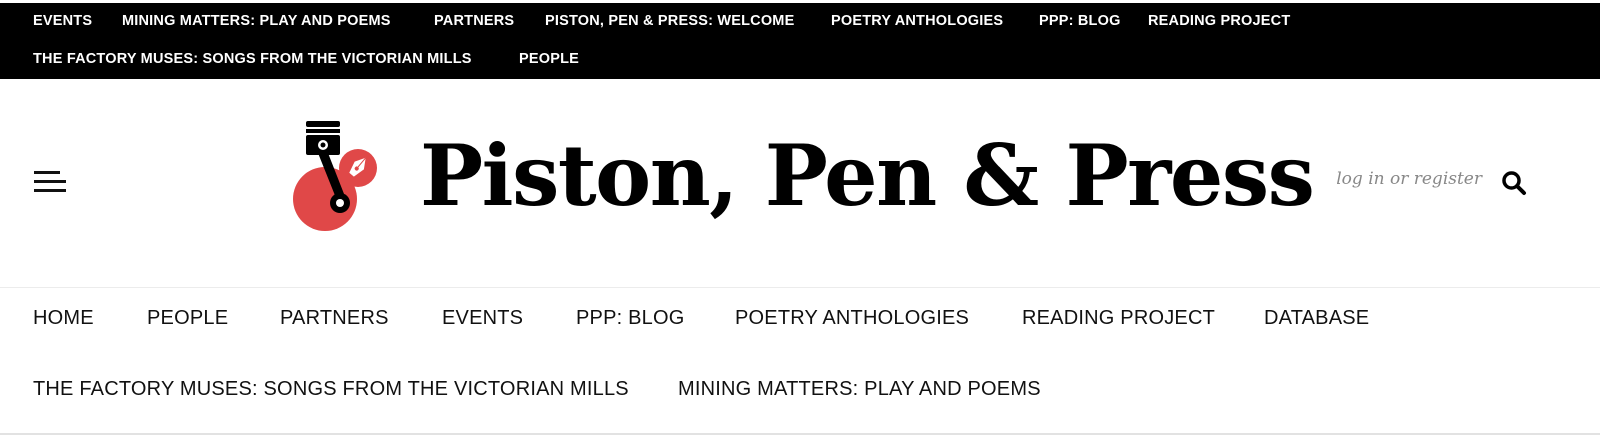 The image size is (1600, 443). What do you see at coordinates (187, 318) in the screenshot?
I see `nav-item-people: PEOPLE` at bounding box center [187, 318].